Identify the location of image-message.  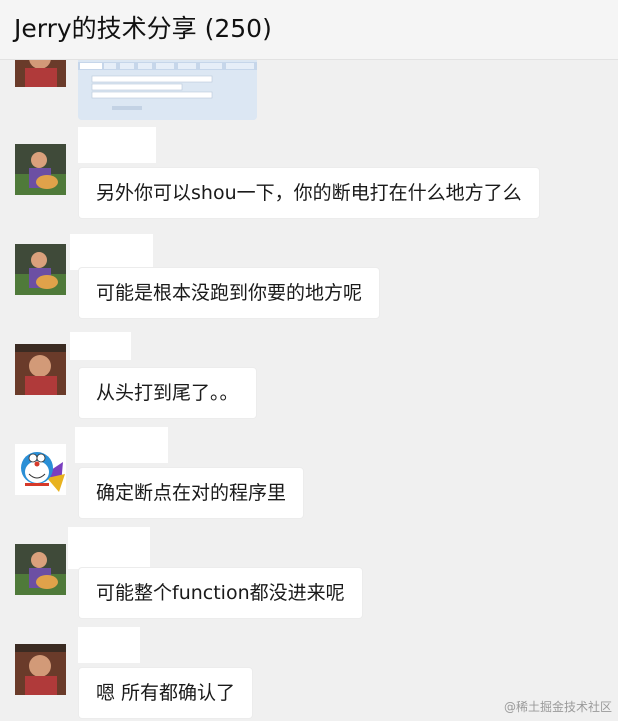
(167, 90).